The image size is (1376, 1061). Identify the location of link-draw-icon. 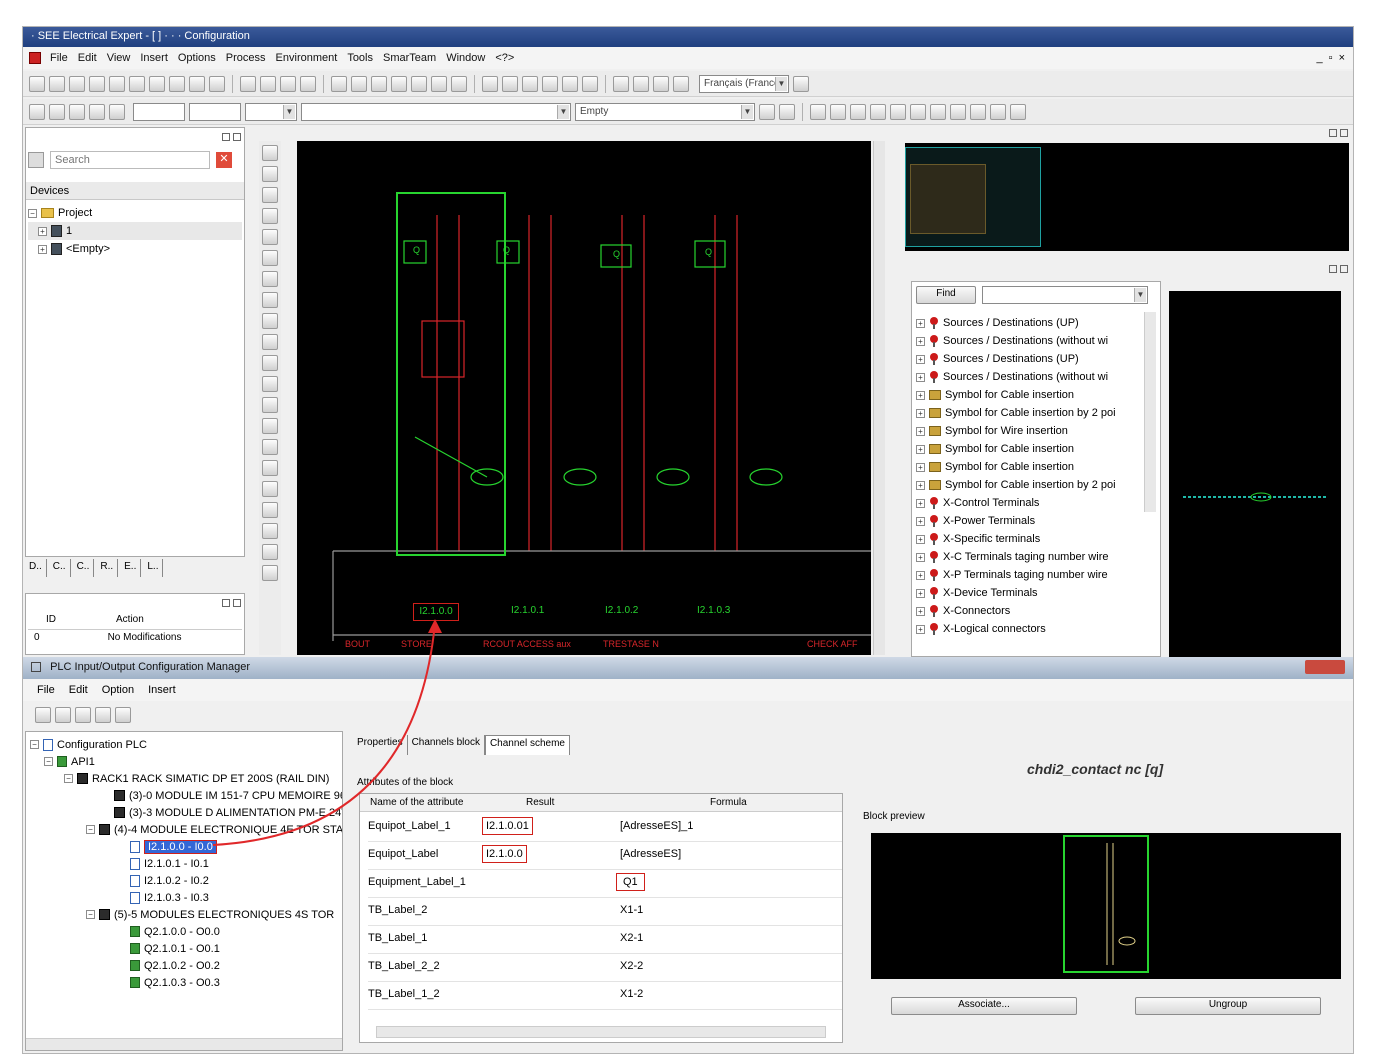
(270, 573).